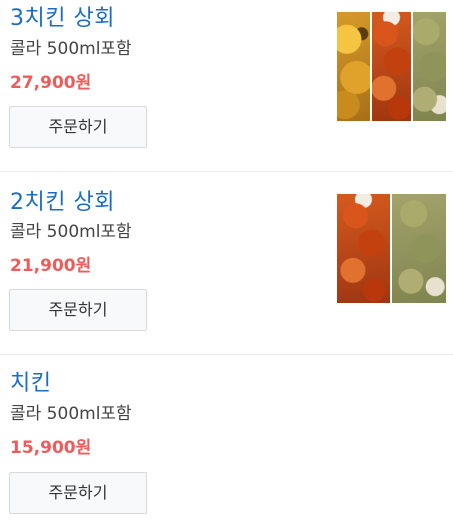 Image resolution: width=453 pixels, height=531 pixels. I want to click on menu-item-price: 27,900원, so click(51, 83).